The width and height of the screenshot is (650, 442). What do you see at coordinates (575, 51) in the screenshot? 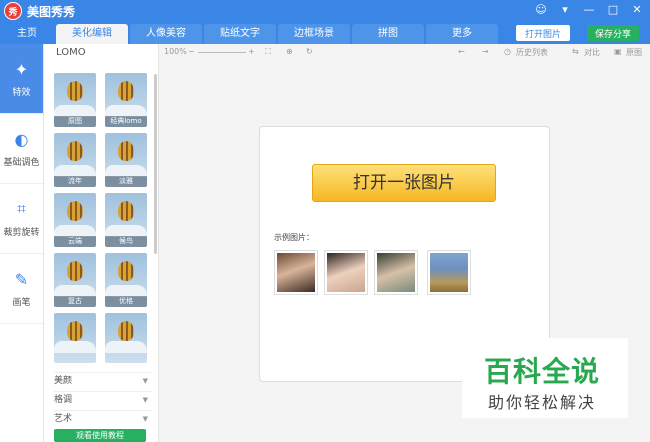
I see `compare-icon: ⇆` at bounding box center [575, 51].